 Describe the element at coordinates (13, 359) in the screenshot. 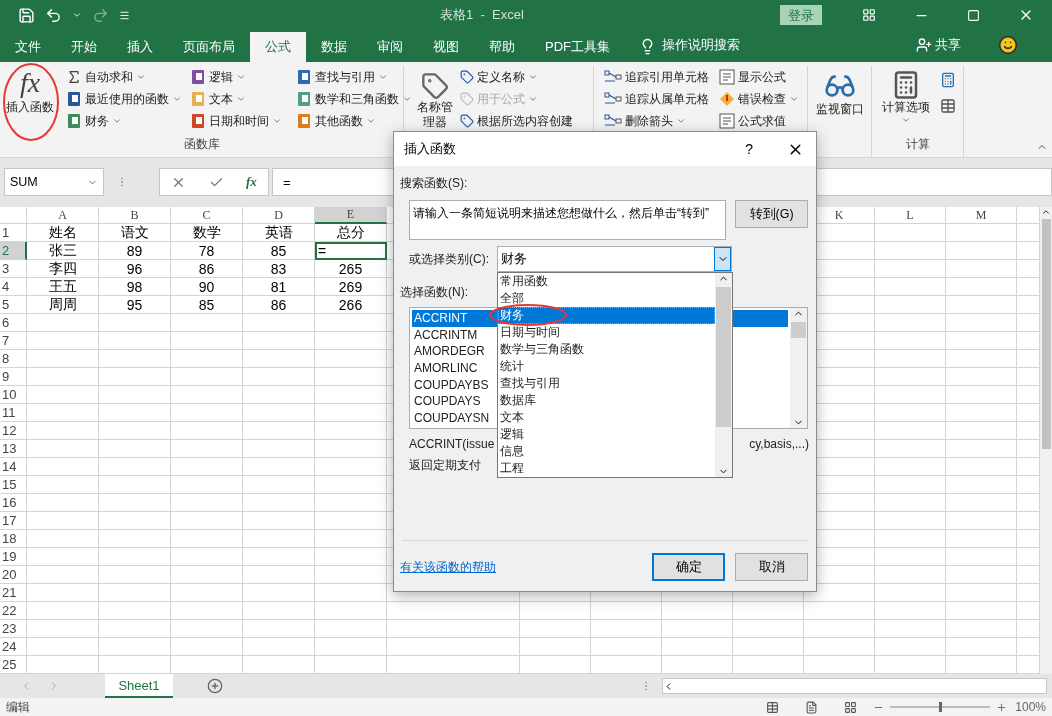

I see `row-number: 8` at that location.